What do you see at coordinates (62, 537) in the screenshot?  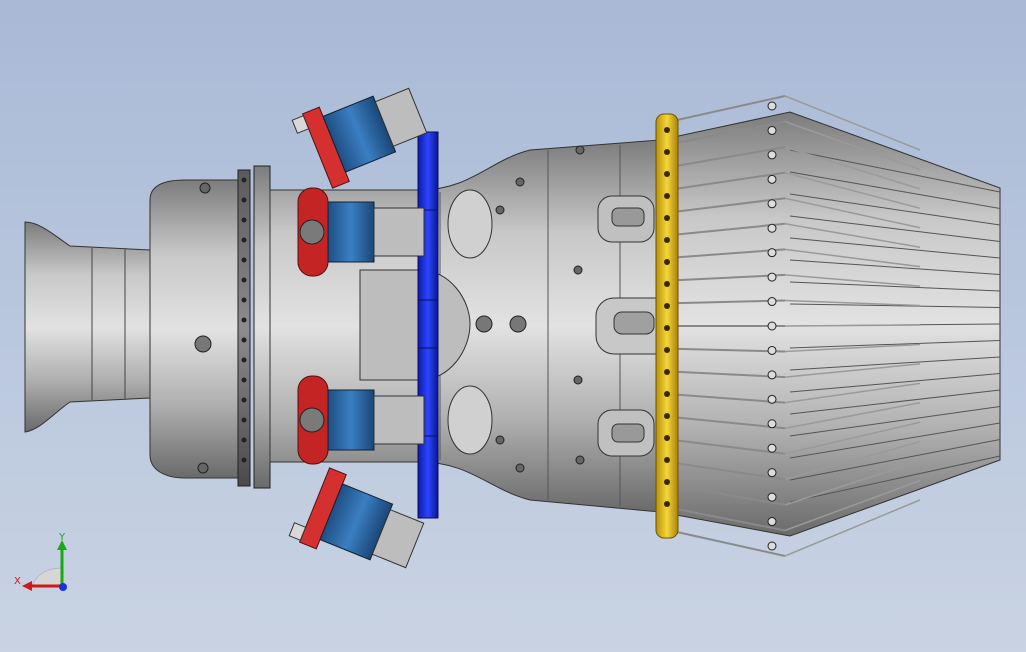 I see `y-axis-label: Y` at bounding box center [62, 537].